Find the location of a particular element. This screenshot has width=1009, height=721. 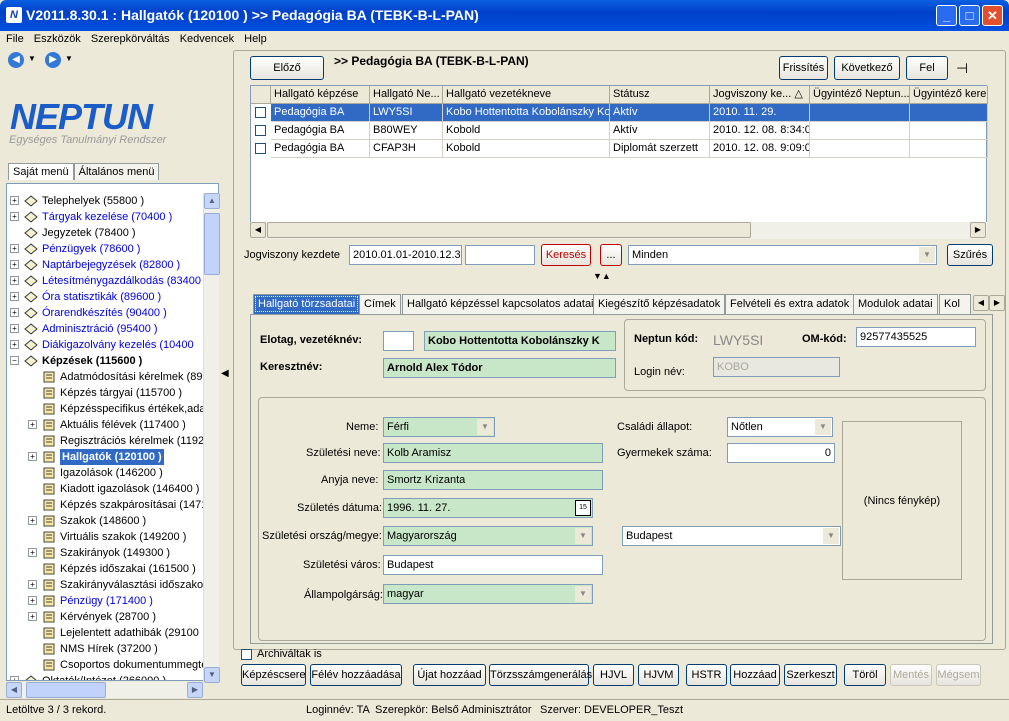

ujat-hozzaad-button: Újat hozzáad is located at coordinates (449, 675).